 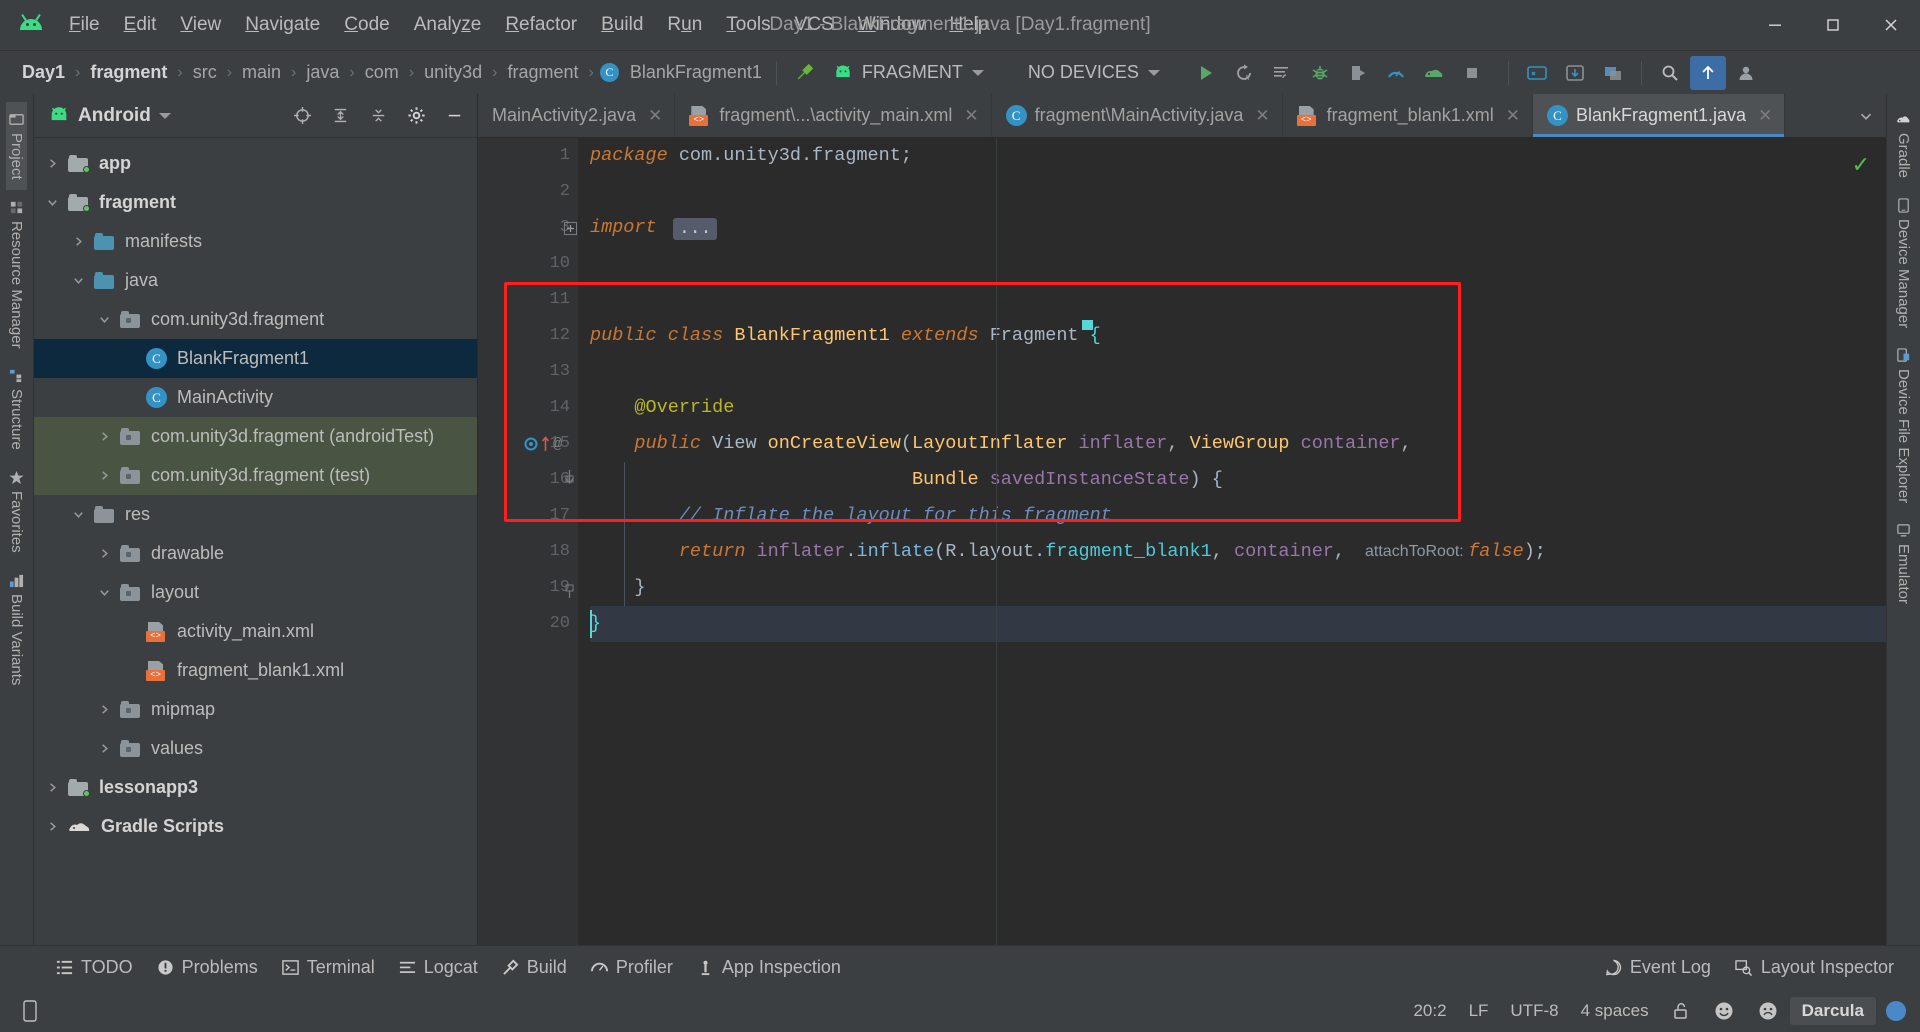 I want to click on settings-gear-button, so click(x=416, y=116).